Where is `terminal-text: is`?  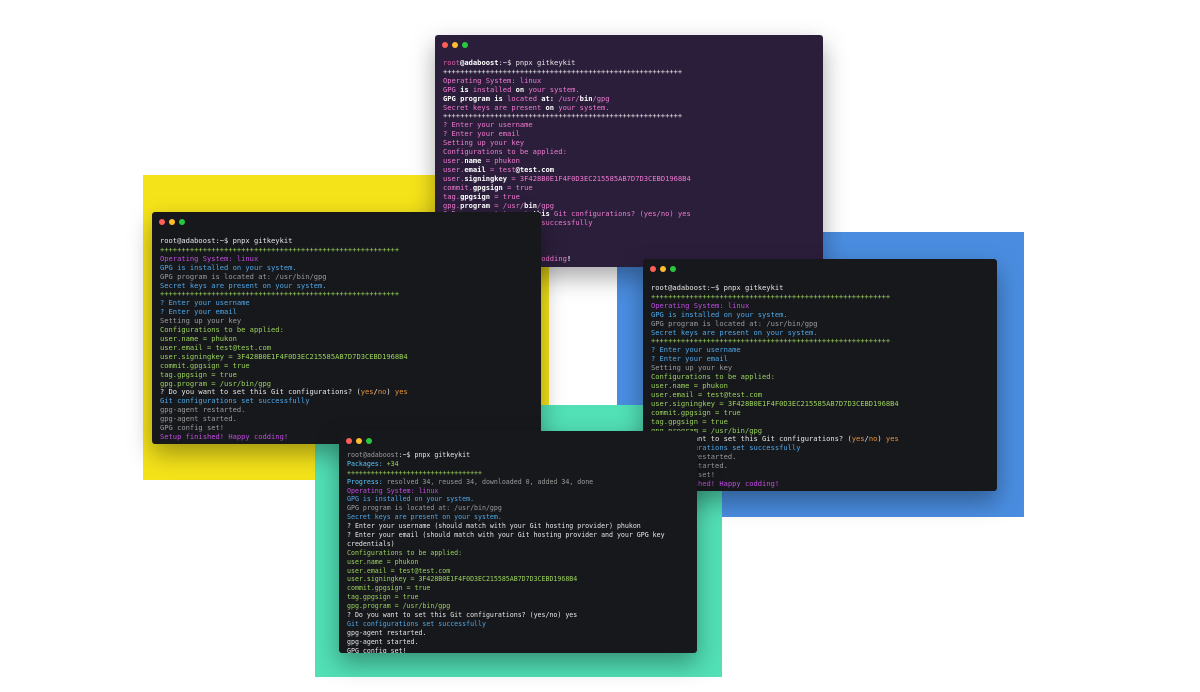
terminal-text: is is located at coordinates (498, 98).